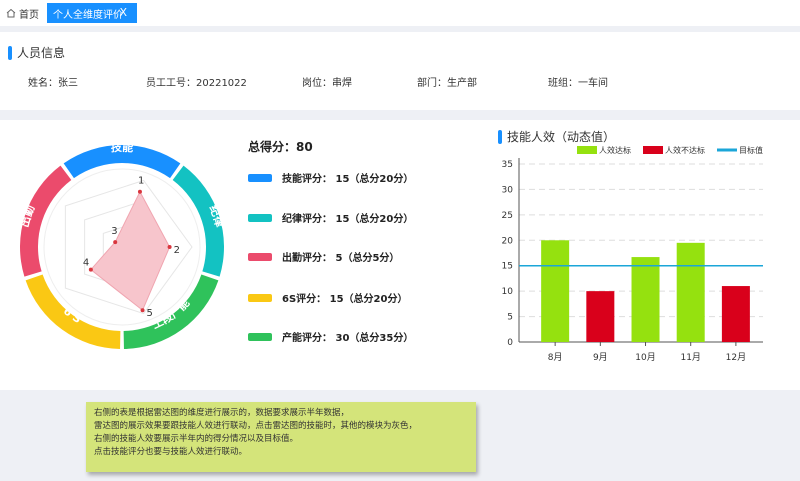  Describe the element at coordinates (593, 83) in the screenshot. I see `field-value: 一车间` at that location.